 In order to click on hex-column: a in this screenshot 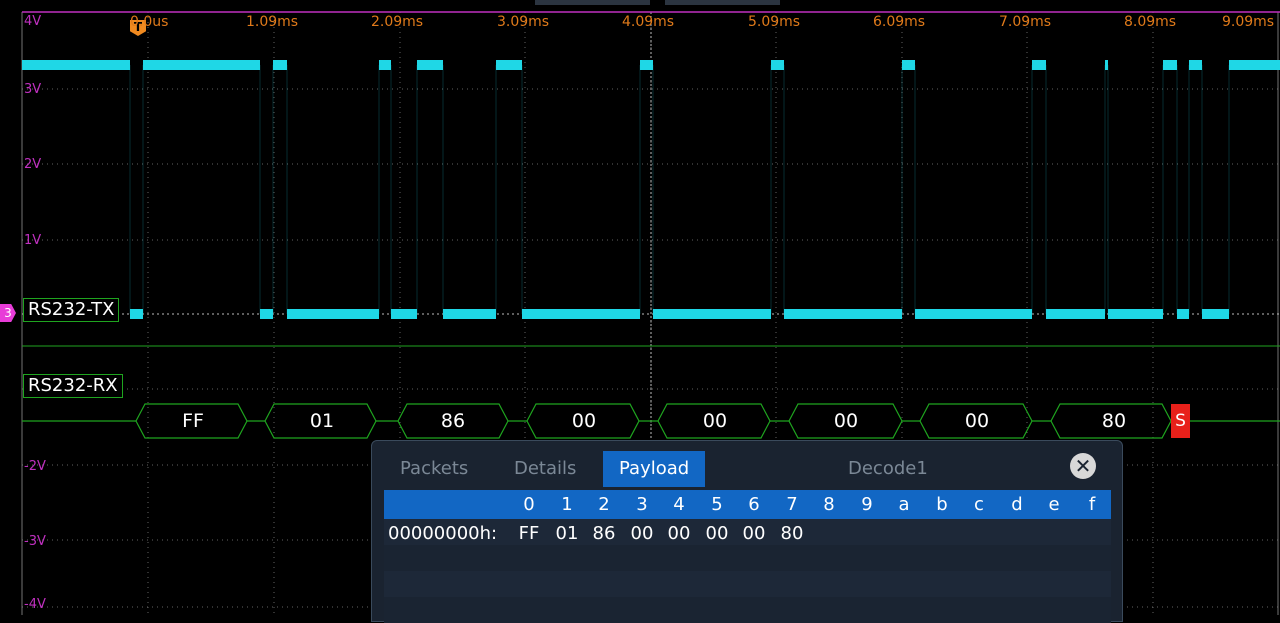, I will do `click(904, 504)`.